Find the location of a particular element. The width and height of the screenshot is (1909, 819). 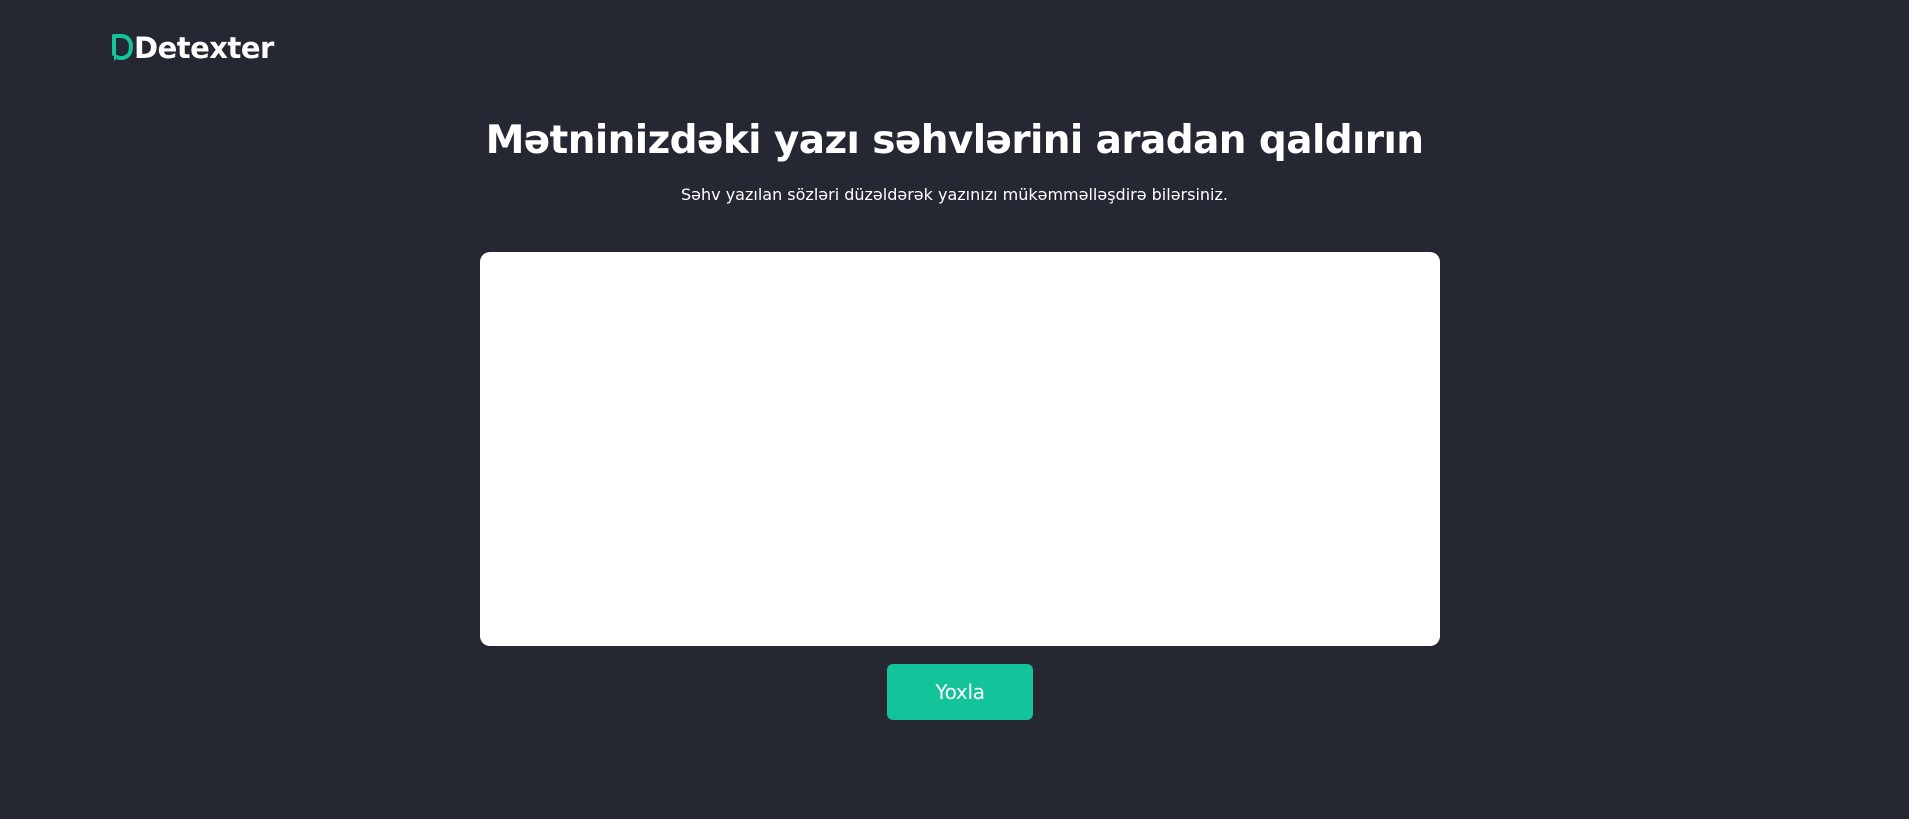

logo-d-icon is located at coordinates (122, 47).